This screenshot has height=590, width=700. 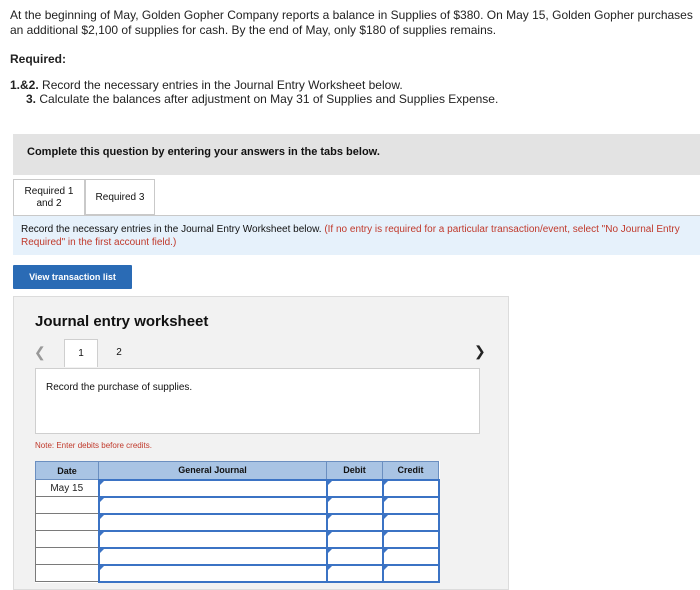 What do you see at coordinates (24, 85) in the screenshot?
I see `requirement-1-2-number: 1.&2.` at bounding box center [24, 85].